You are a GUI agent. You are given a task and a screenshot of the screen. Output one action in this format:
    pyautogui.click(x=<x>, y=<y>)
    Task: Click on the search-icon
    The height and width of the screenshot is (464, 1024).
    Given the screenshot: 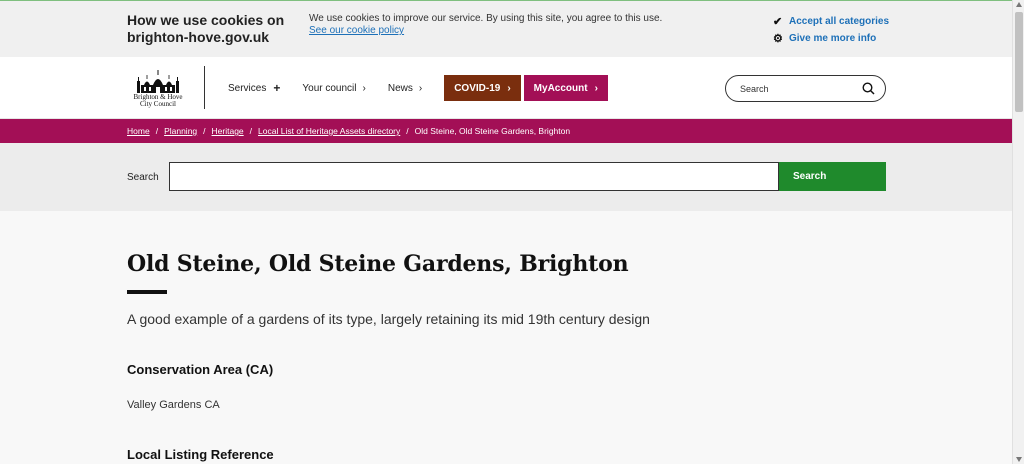 What is the action you would take?
    pyautogui.click(x=868, y=88)
    